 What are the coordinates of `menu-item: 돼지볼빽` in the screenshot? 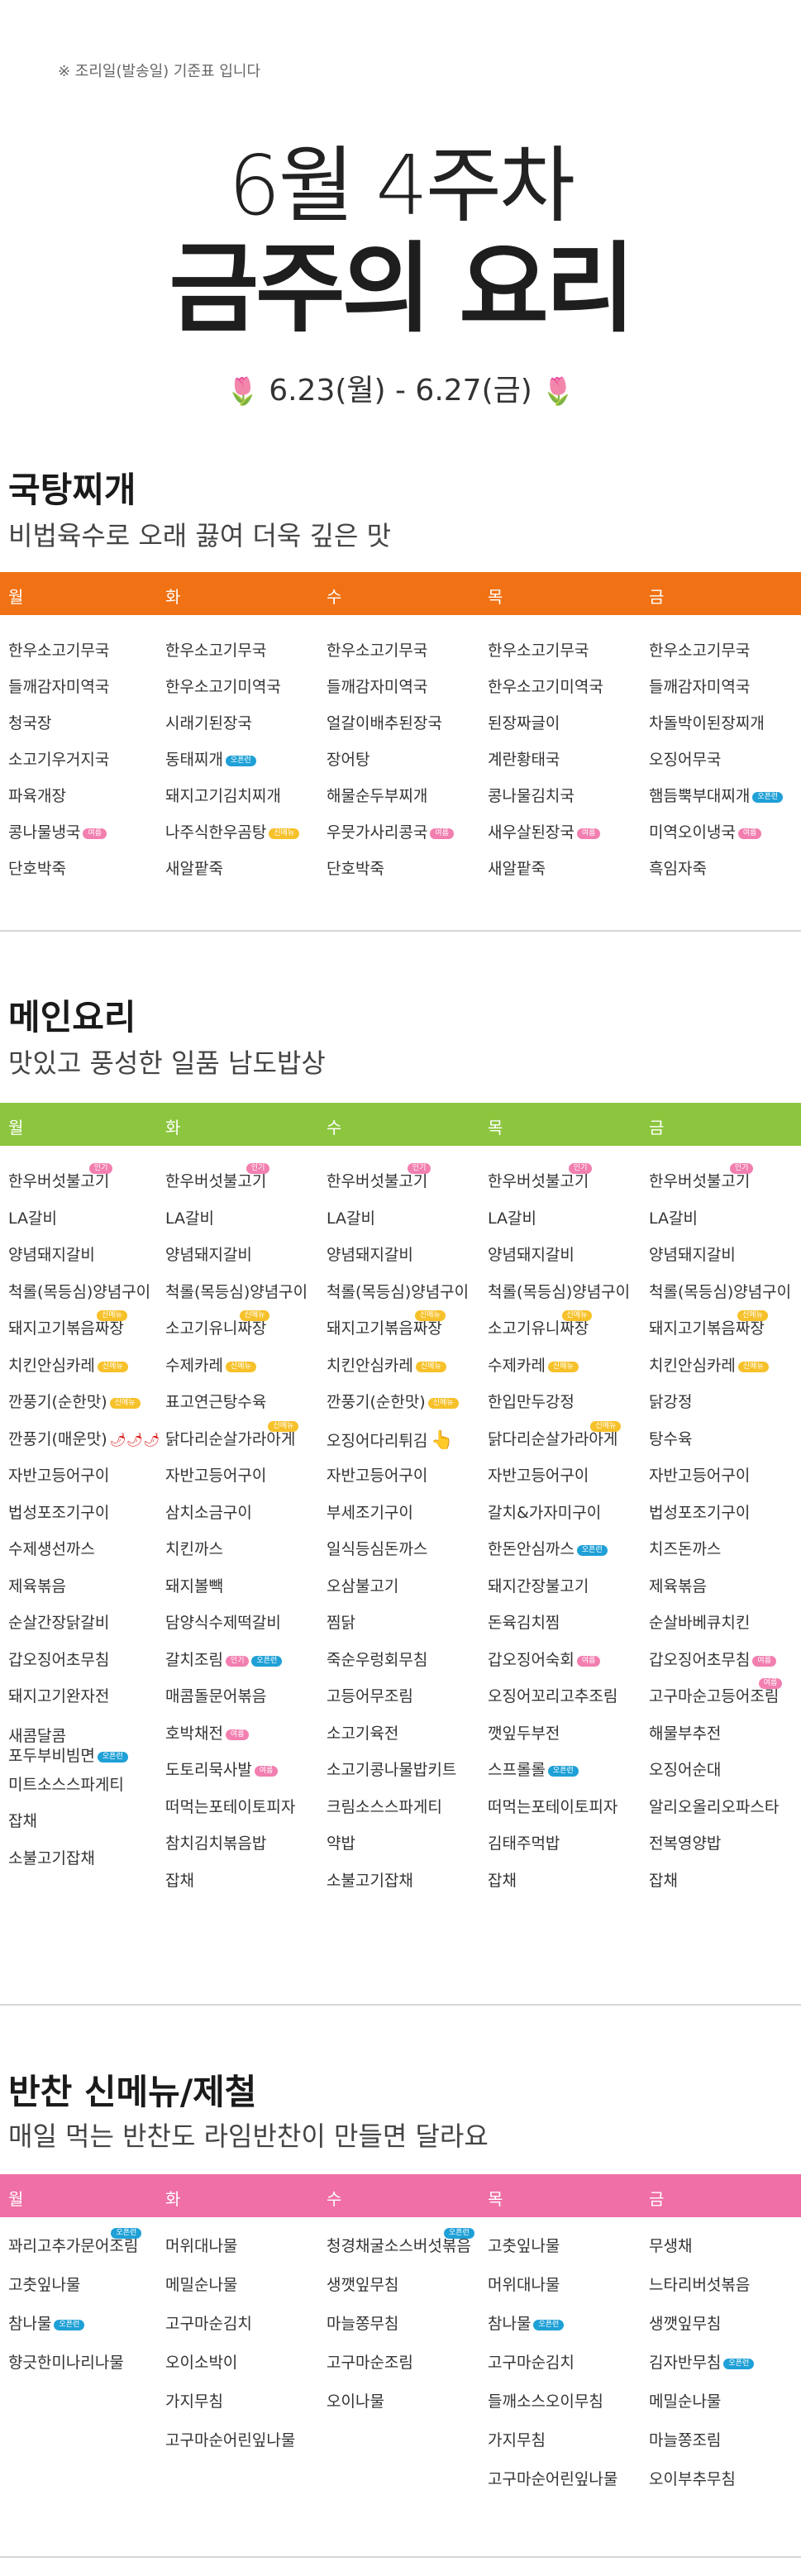 It's located at (194, 1586).